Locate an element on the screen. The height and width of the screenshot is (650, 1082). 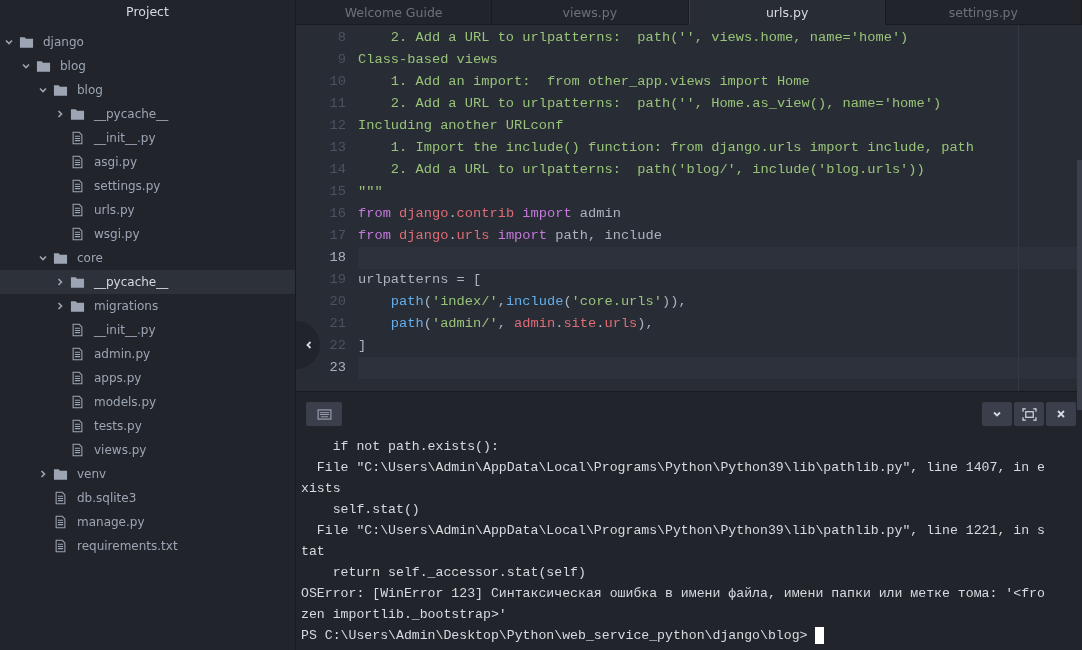
tree-item-label: tests.py is located at coordinates (118, 426).